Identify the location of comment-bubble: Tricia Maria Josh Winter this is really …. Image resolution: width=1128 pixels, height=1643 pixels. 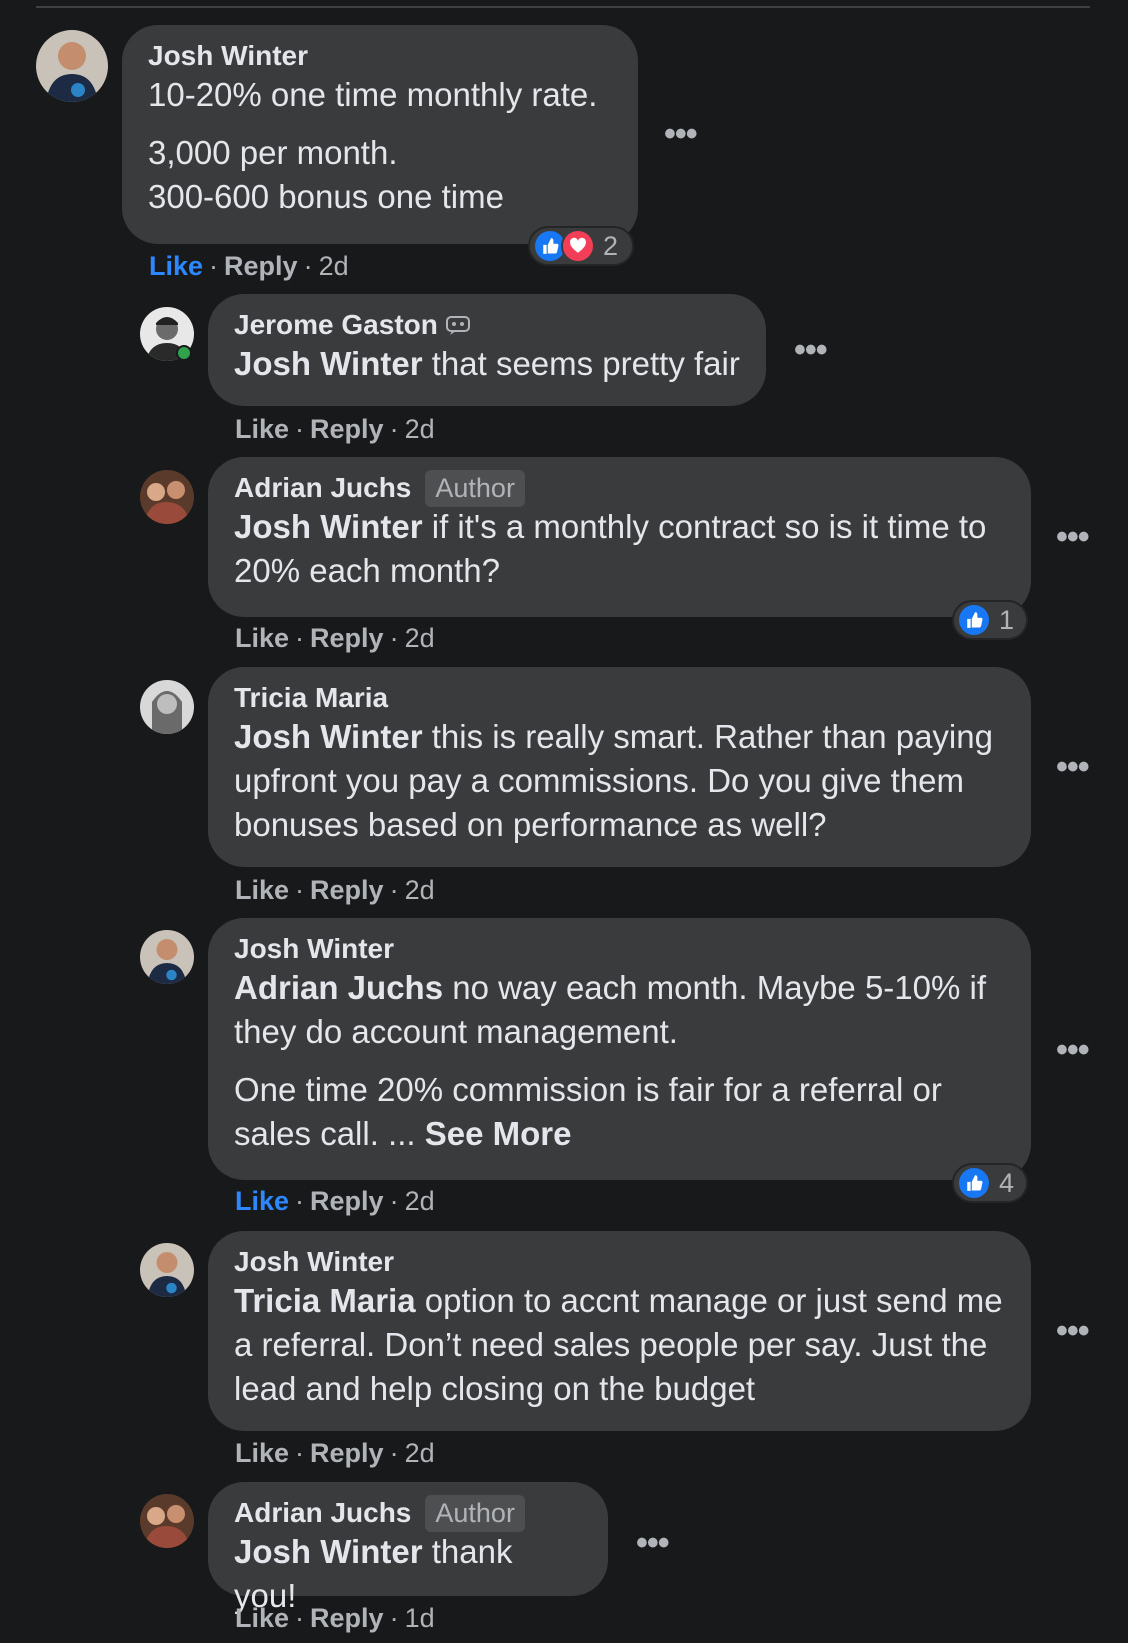
(619, 767).